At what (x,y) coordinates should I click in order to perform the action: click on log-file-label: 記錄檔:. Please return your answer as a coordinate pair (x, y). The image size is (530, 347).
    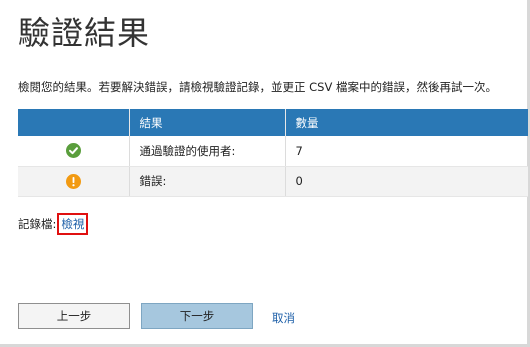
    Looking at the image, I should click on (37, 224).